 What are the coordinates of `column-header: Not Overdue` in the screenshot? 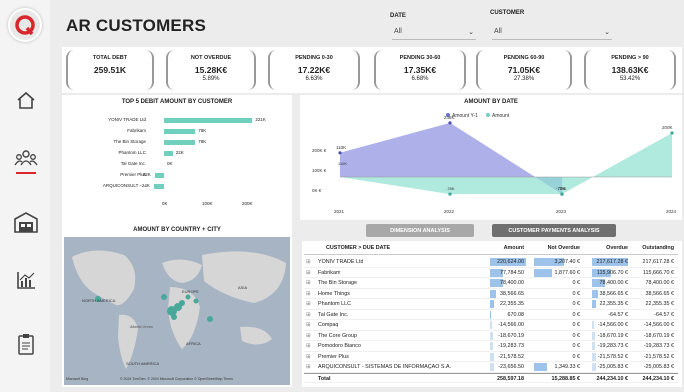 It's located at (564, 248).